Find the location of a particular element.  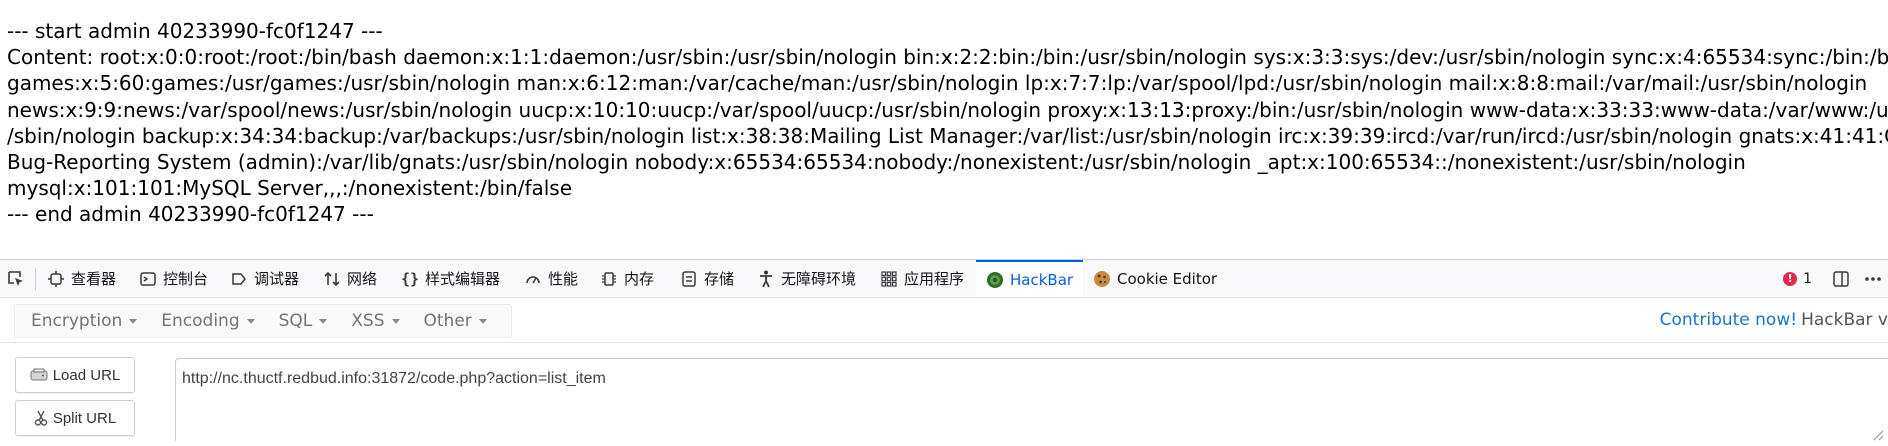

network-icon is located at coordinates (332, 279).